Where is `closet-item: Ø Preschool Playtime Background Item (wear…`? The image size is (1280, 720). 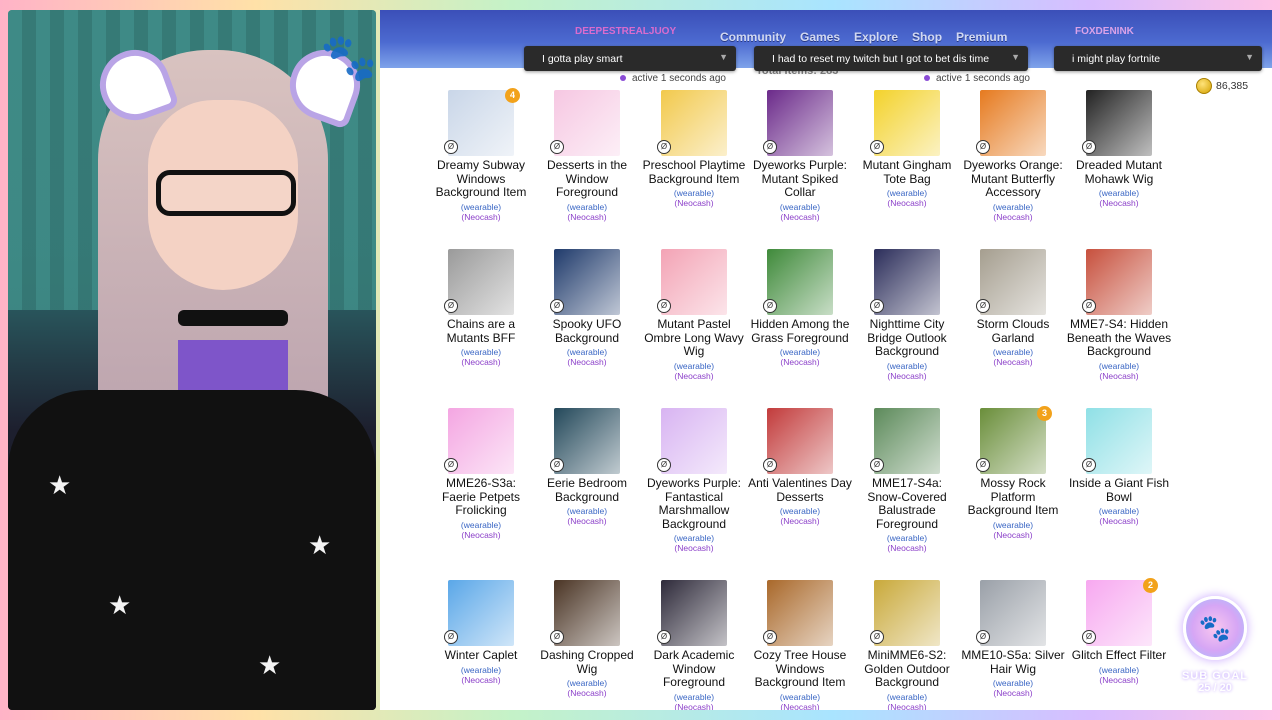
closet-item: Ø Preschool Playtime Background Item (wear… is located at coordinates (694, 149).